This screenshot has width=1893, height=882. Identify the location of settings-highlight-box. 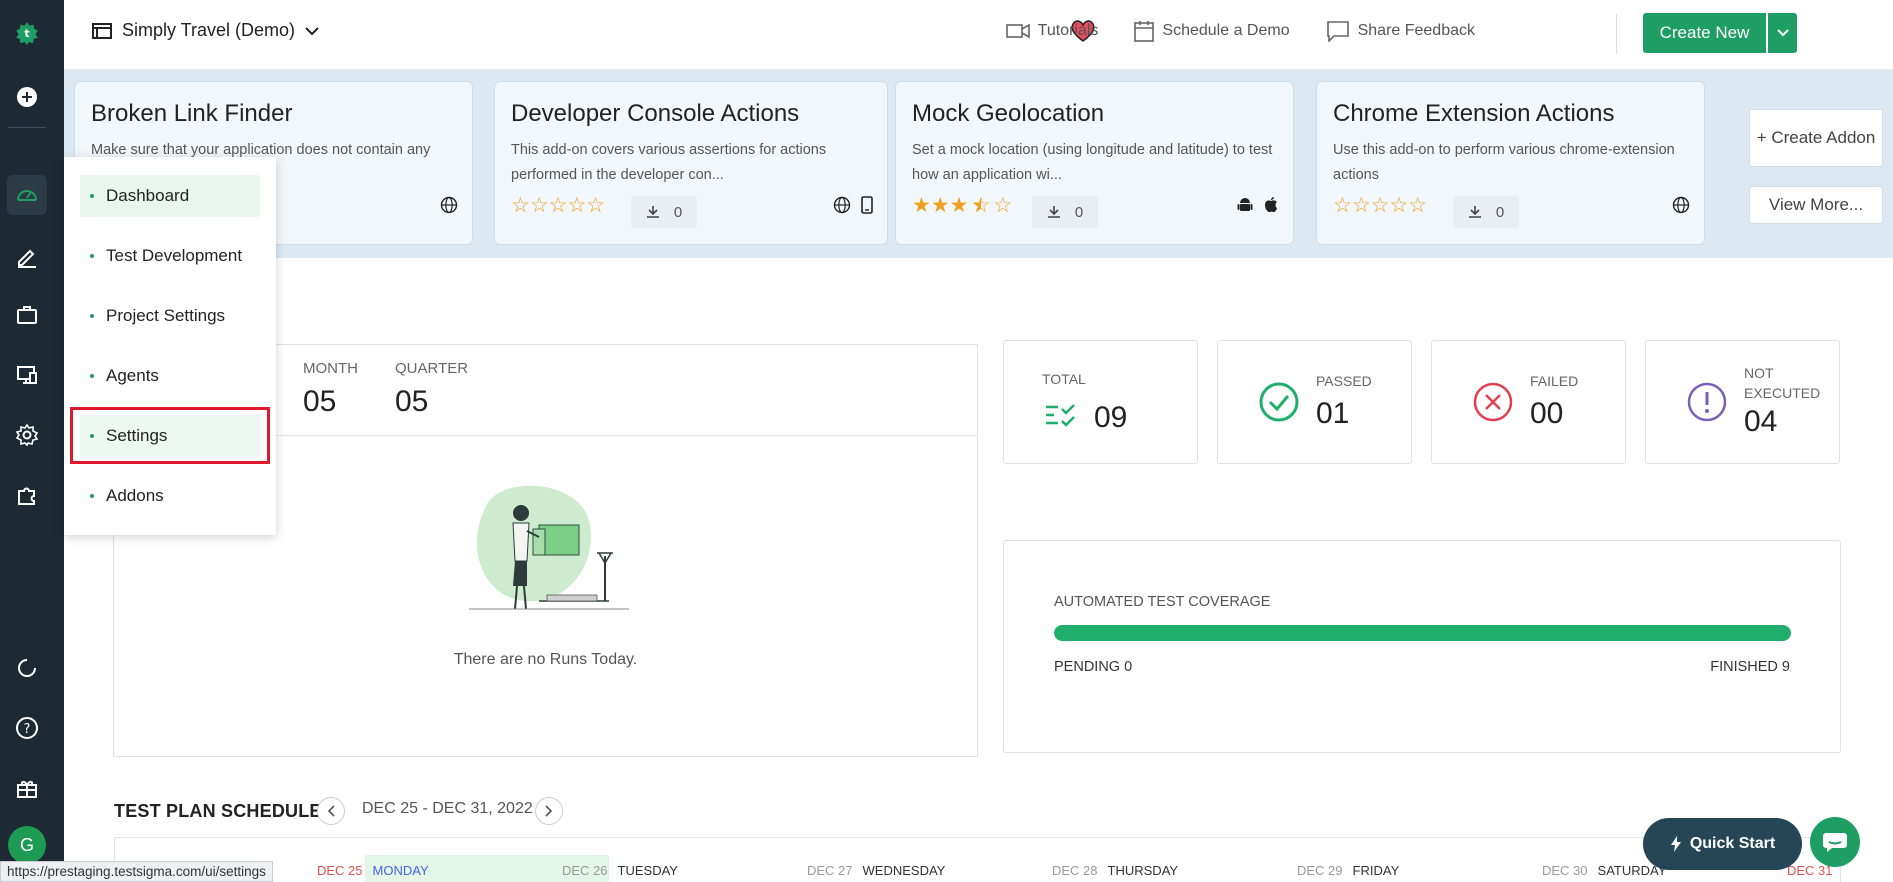
(170, 435).